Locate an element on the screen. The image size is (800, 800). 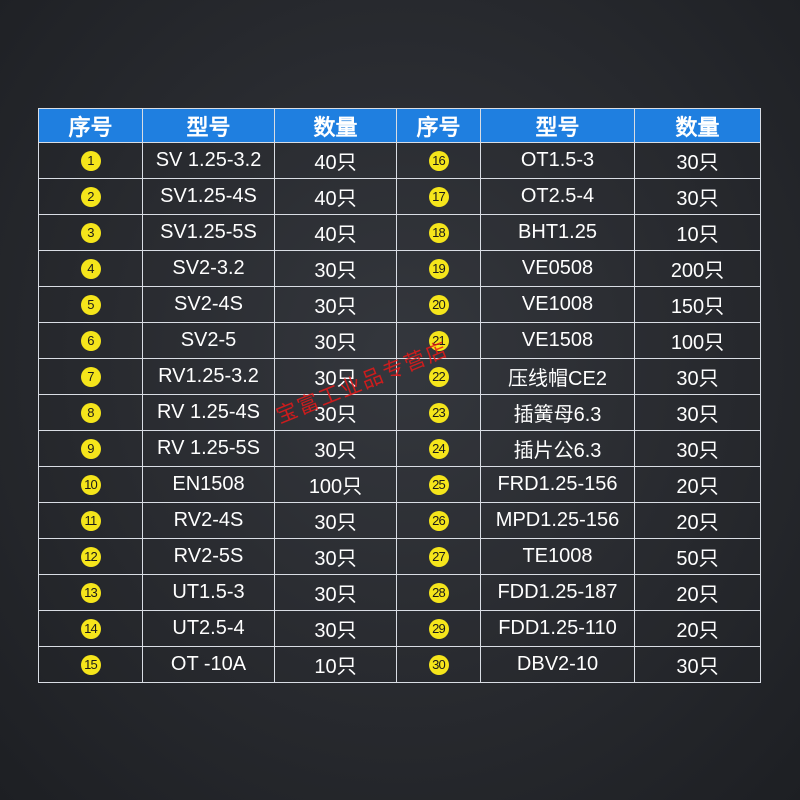
index-cell: 28 is located at coordinates (438, 592).